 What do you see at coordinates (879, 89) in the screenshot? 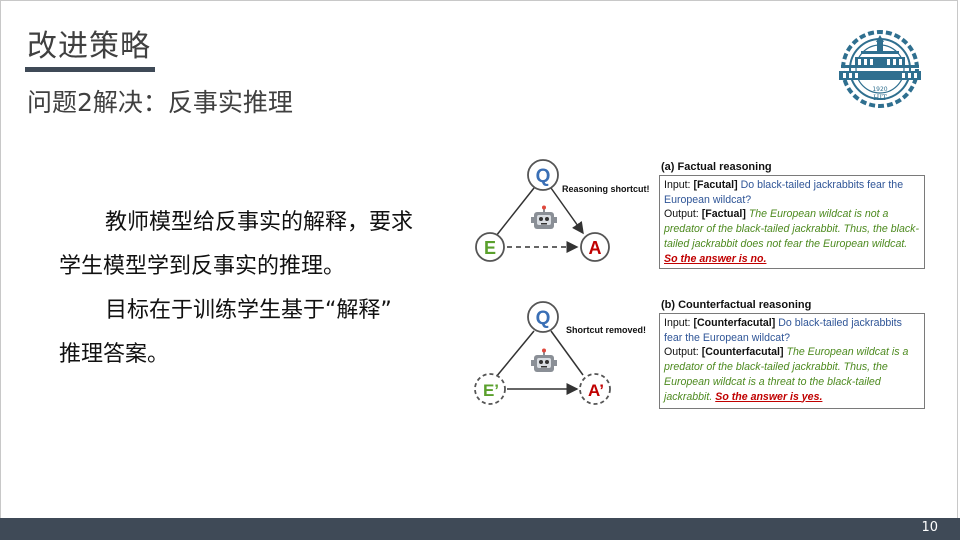
I see `logo-year: 1920` at bounding box center [879, 89].